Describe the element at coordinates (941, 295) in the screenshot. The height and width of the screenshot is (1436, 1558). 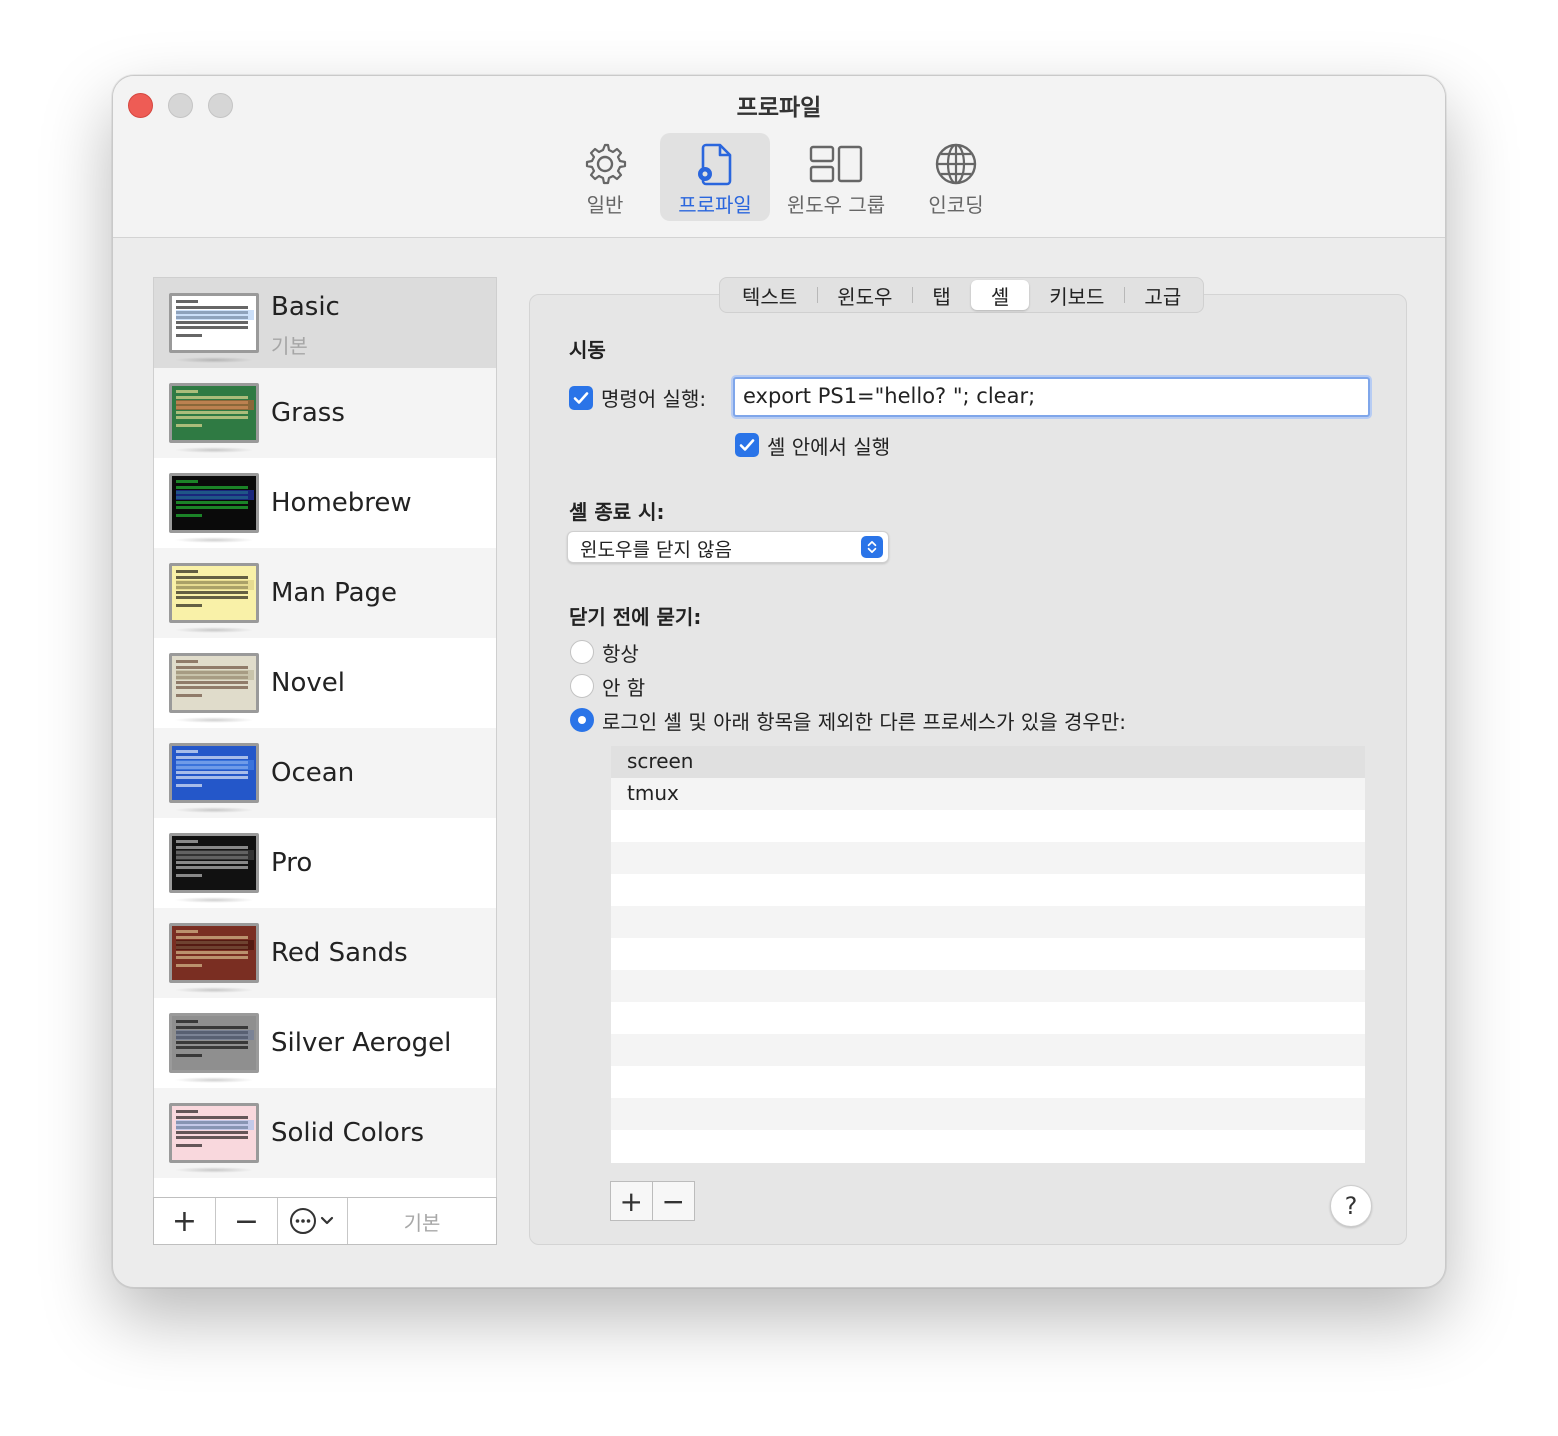
I see `tab-tab: 탭` at that location.